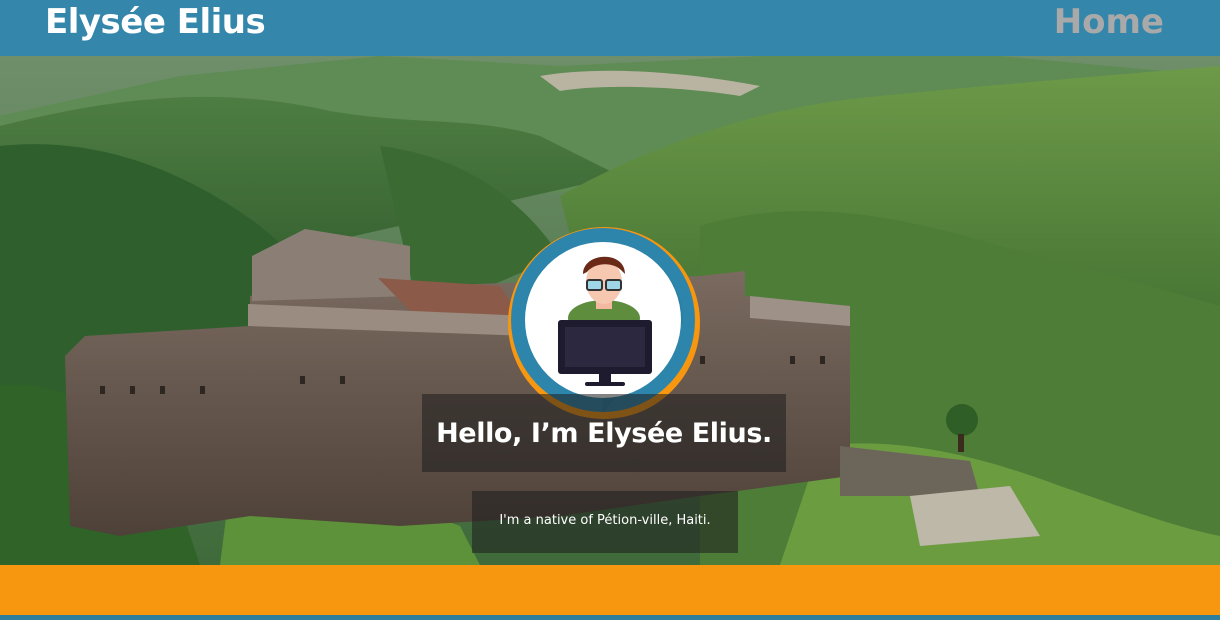 The height and width of the screenshot is (620, 1220). I want to click on accent-band, so click(610, 590).